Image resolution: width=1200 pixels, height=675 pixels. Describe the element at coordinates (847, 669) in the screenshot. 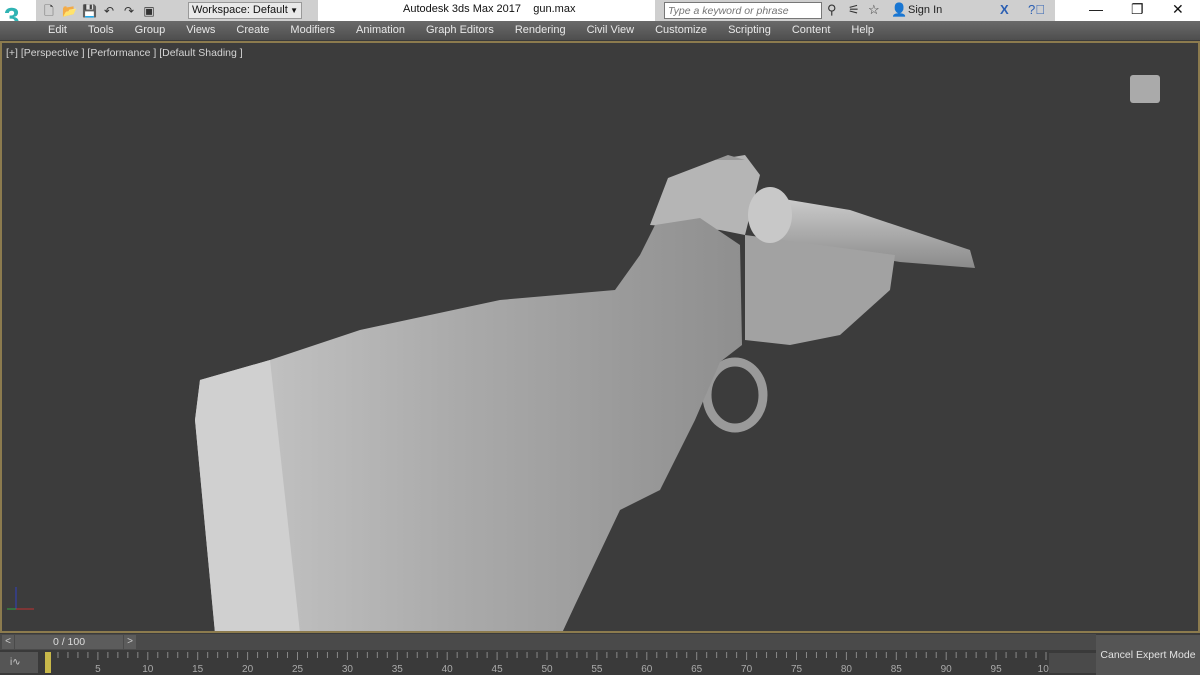

I see `timeline-tick-label: 80` at that location.